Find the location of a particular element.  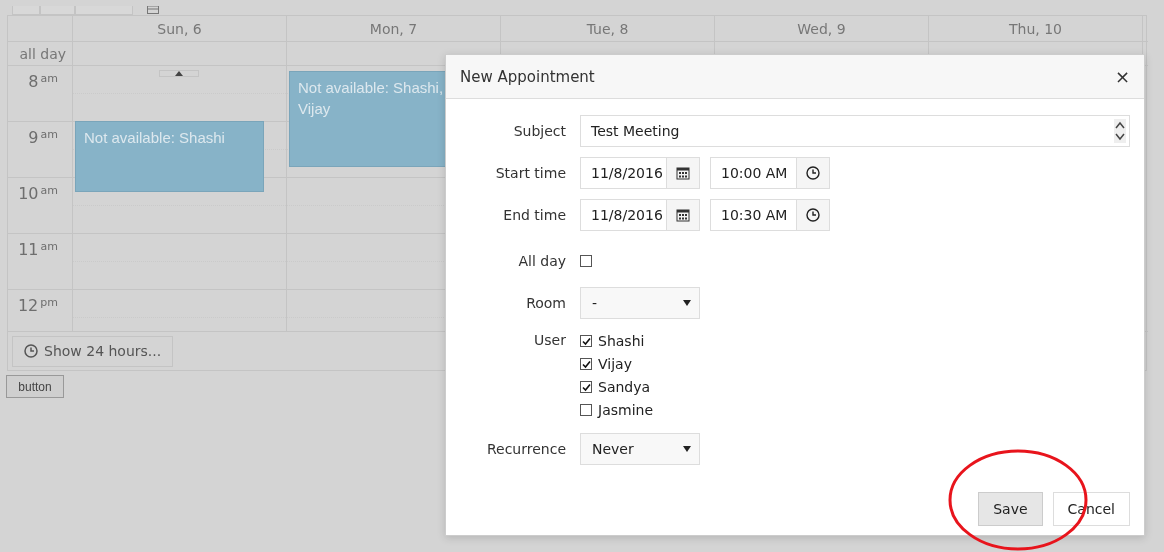

day-header: Thu, 10 is located at coordinates (1035, 29).